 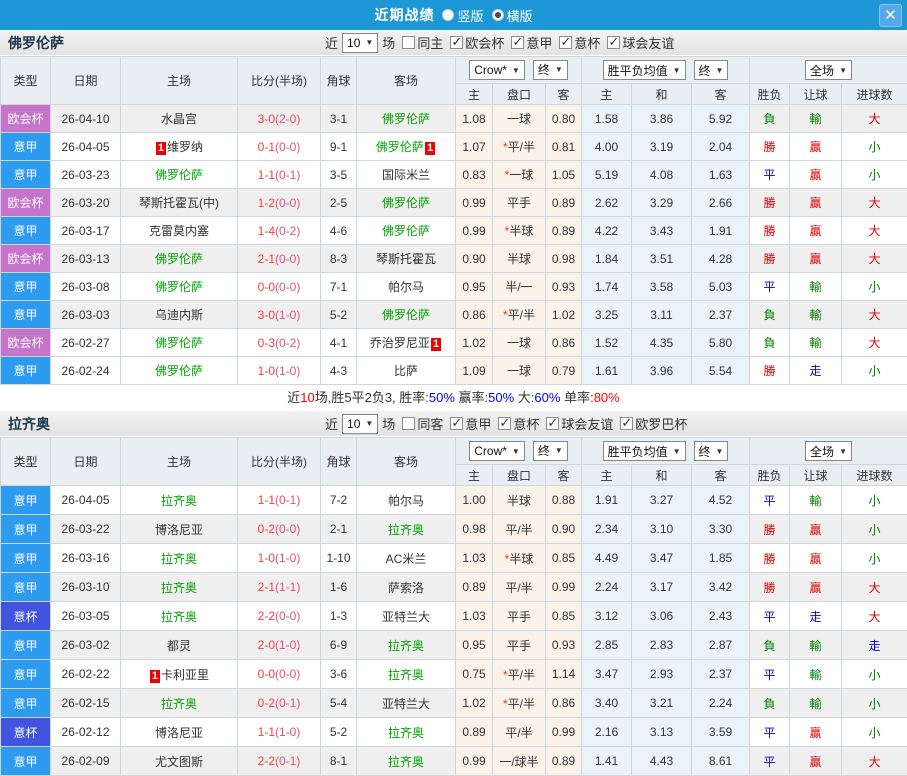 I want to click on filter-checkbox-欧会杯, so click(x=456, y=42).